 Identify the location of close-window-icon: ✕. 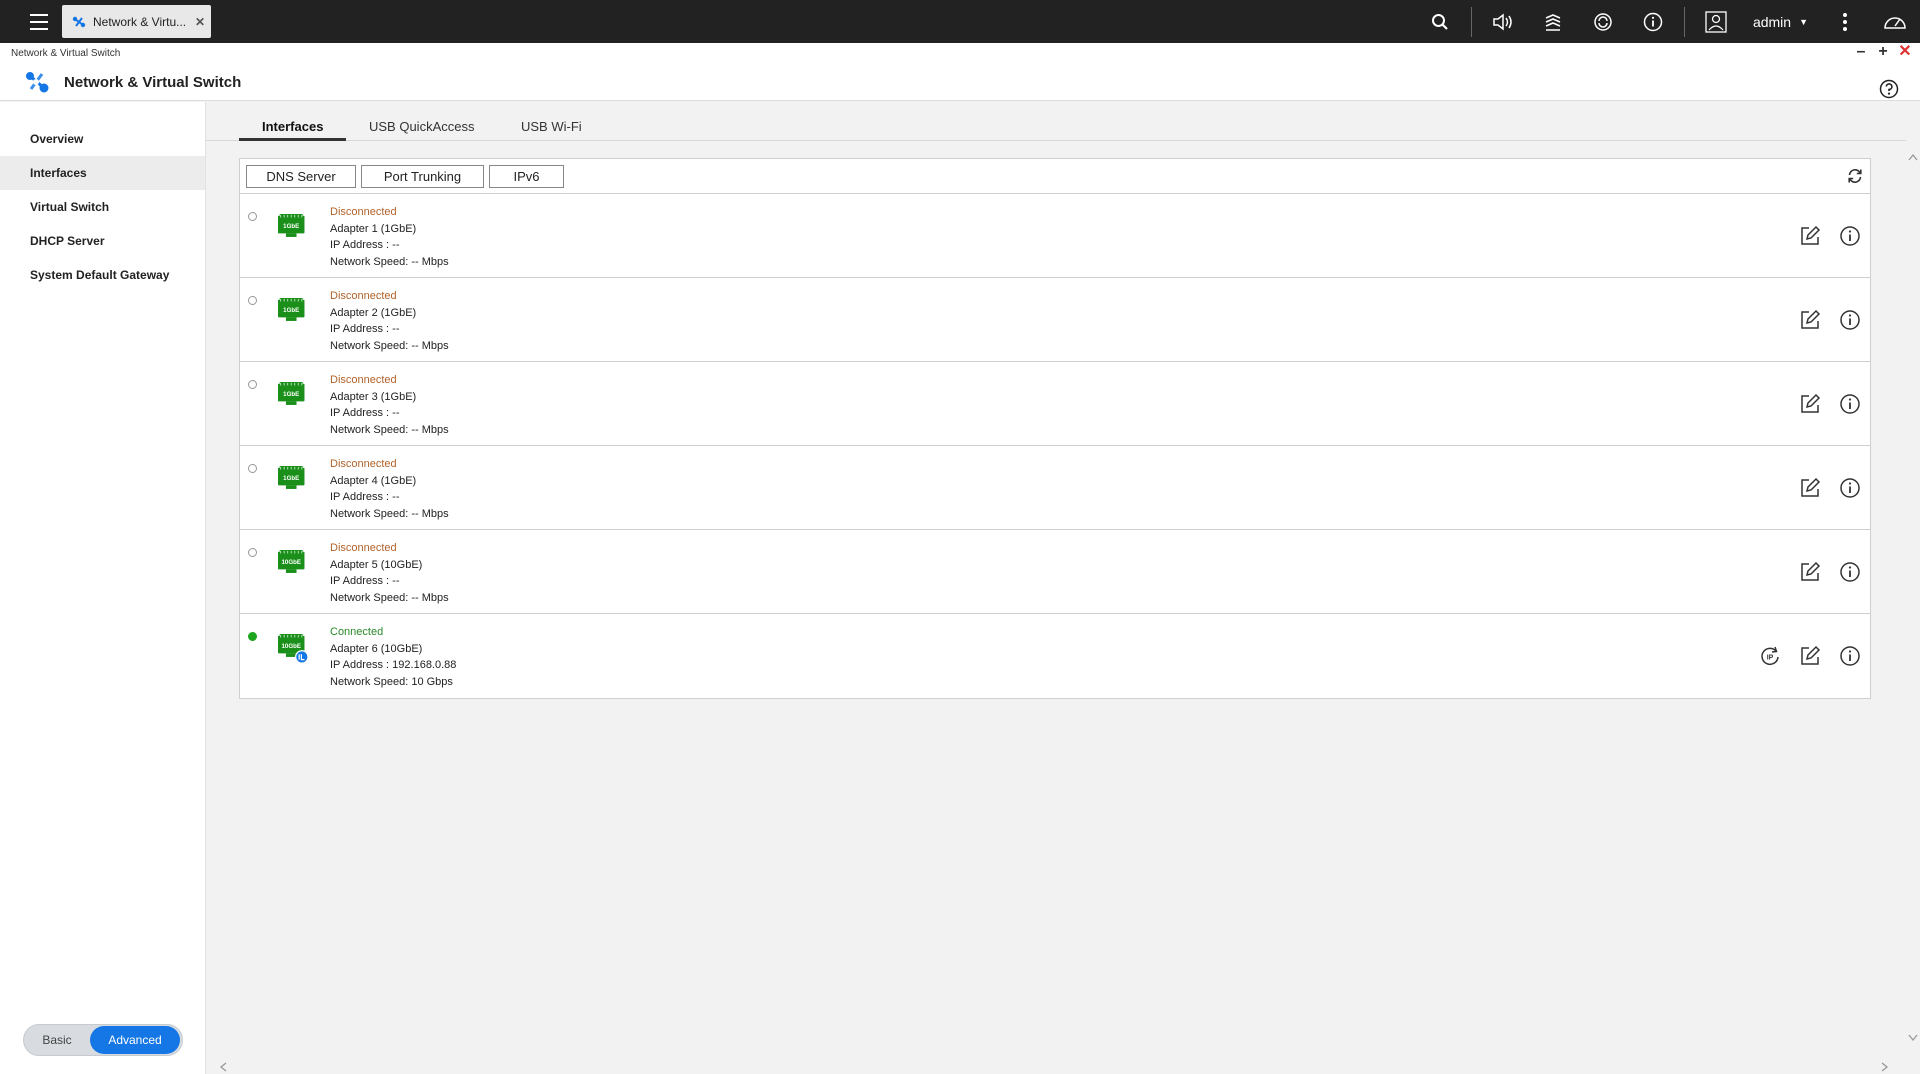
(1905, 52).